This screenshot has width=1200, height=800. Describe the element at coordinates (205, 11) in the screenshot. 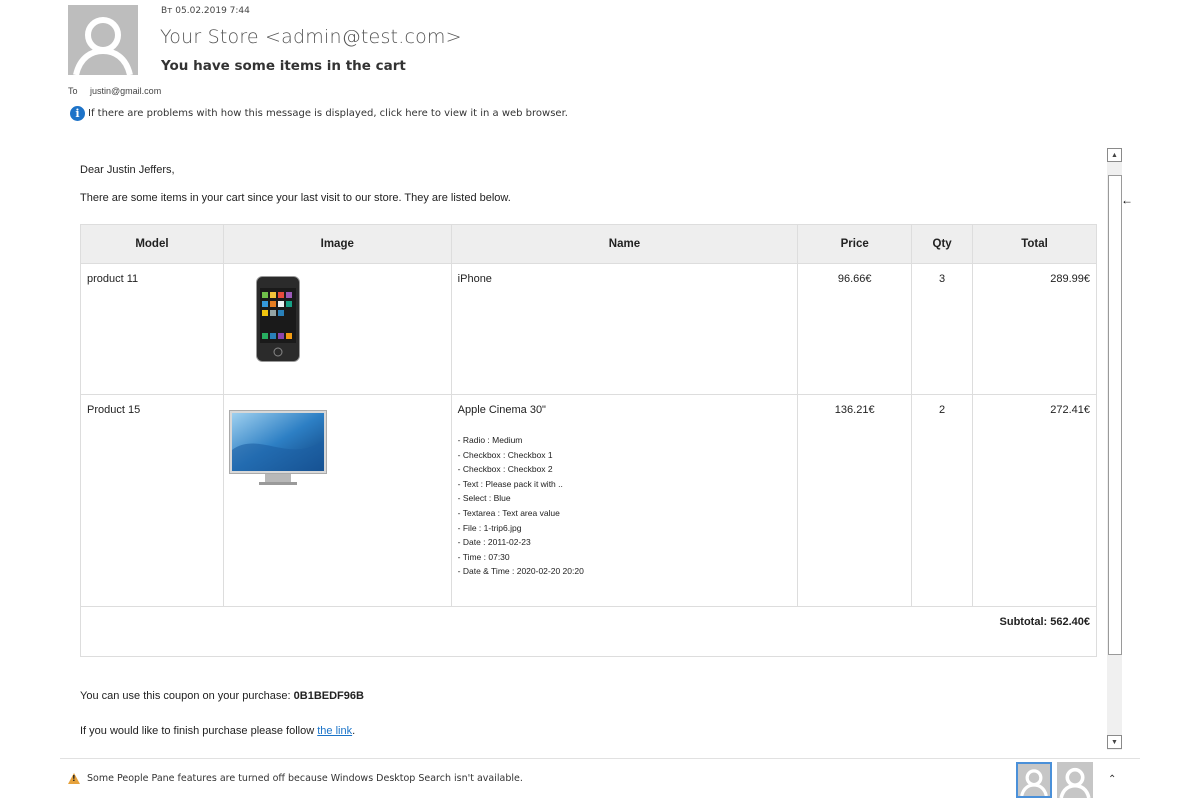

I see `message-date: Вт 05.02.2019 7:44` at that location.